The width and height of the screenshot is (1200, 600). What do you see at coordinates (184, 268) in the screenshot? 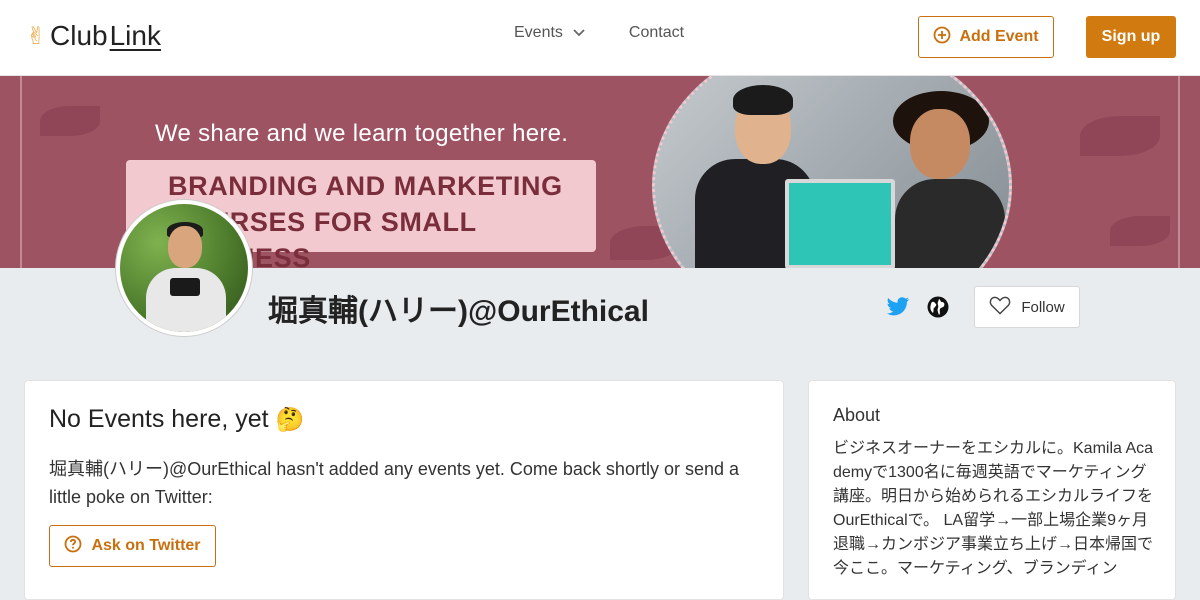
I see `profile-avatar` at bounding box center [184, 268].